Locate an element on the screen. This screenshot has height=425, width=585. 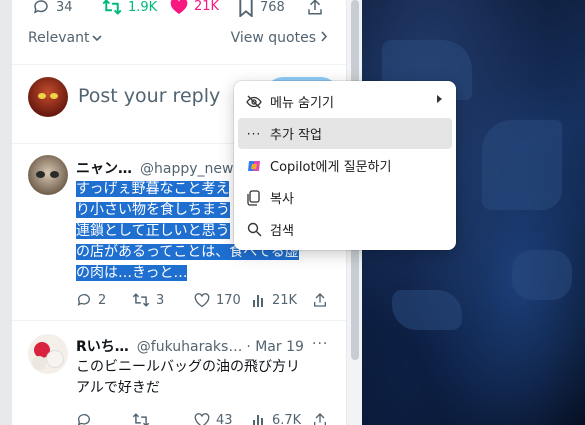
views-action: 21K is located at coordinates (274, 300).